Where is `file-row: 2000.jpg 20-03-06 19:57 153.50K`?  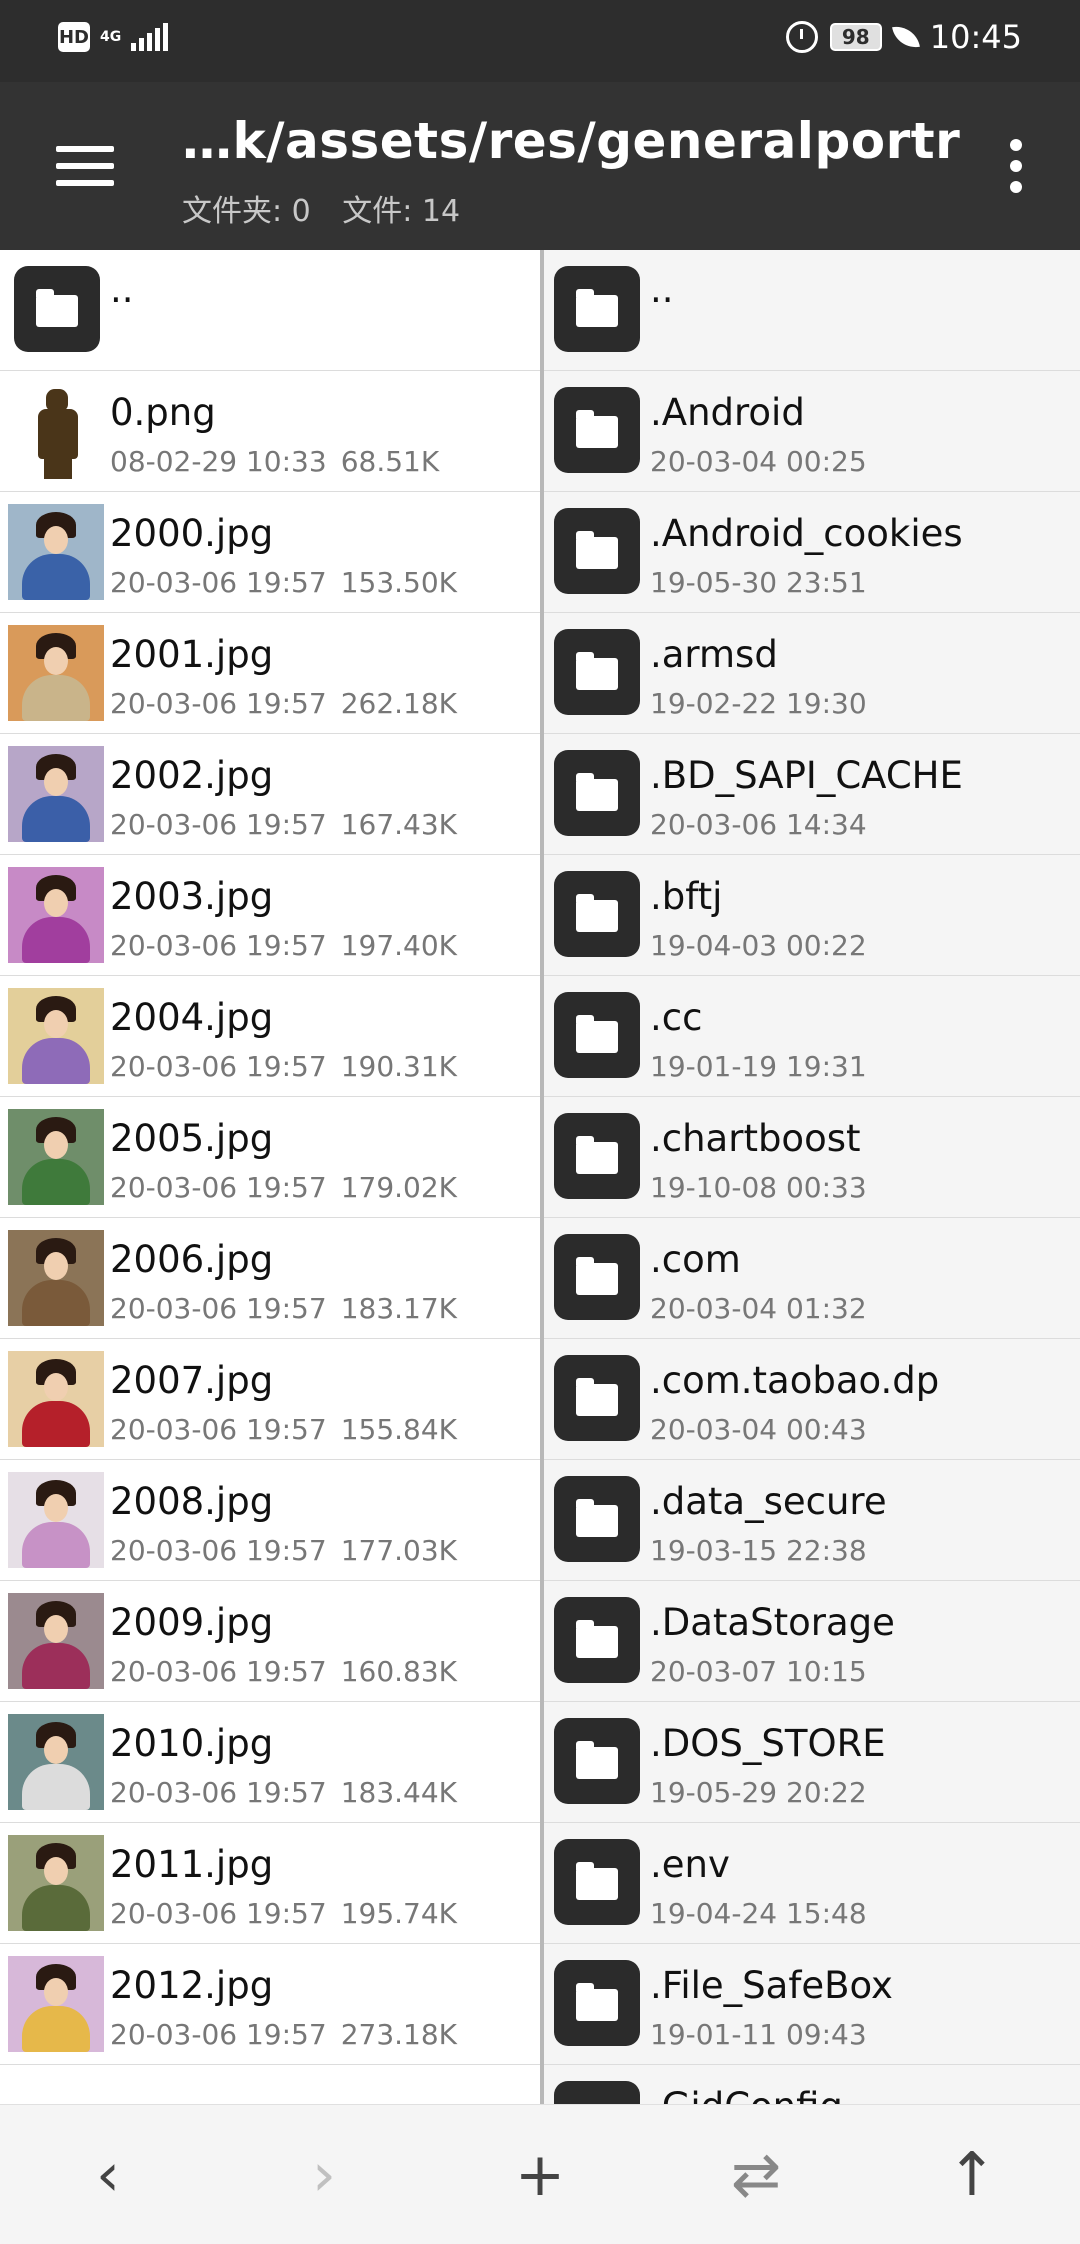 file-row: 2000.jpg 20-03-06 19:57 153.50K is located at coordinates (270, 552).